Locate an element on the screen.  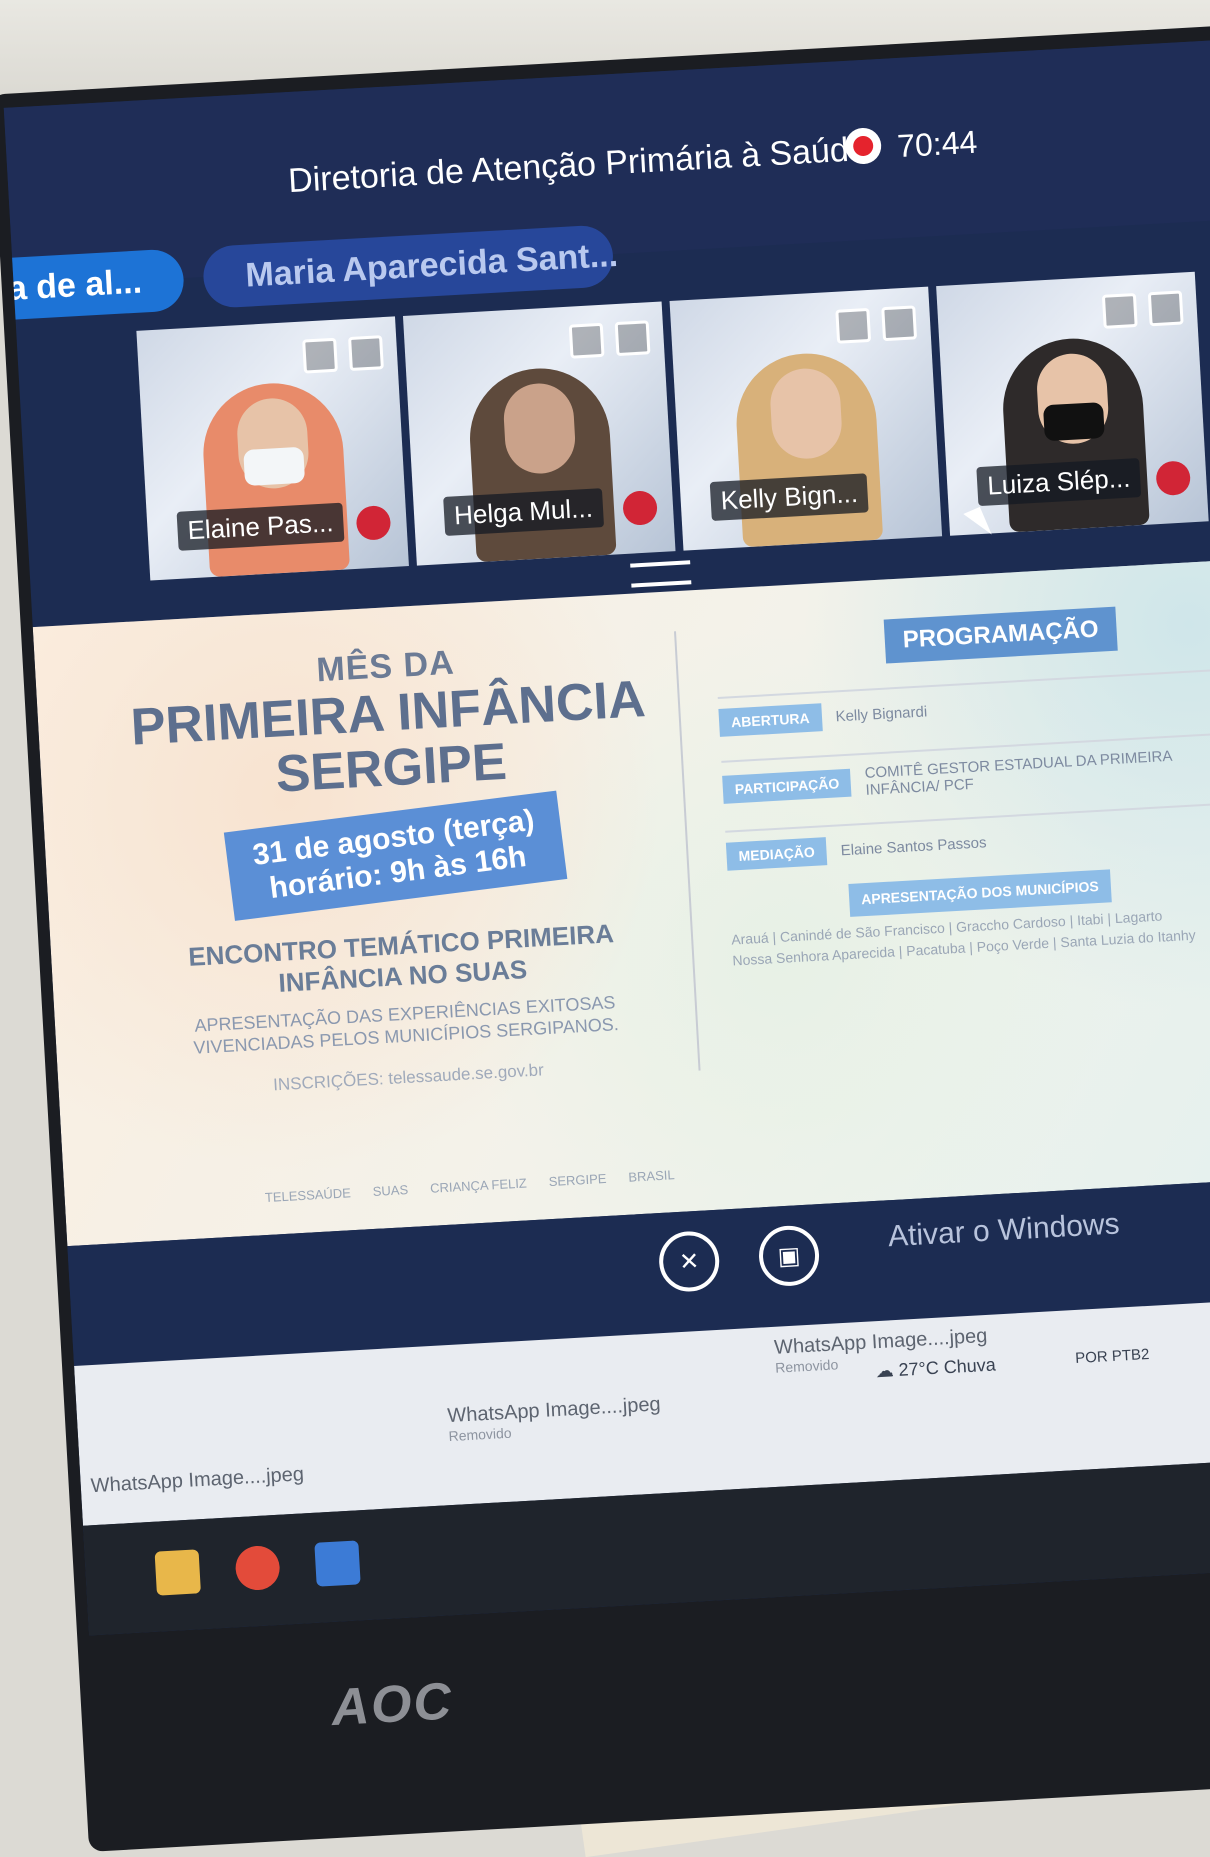
download-item: WhatsApp Image....jpeg is located at coordinates (197, 1480).